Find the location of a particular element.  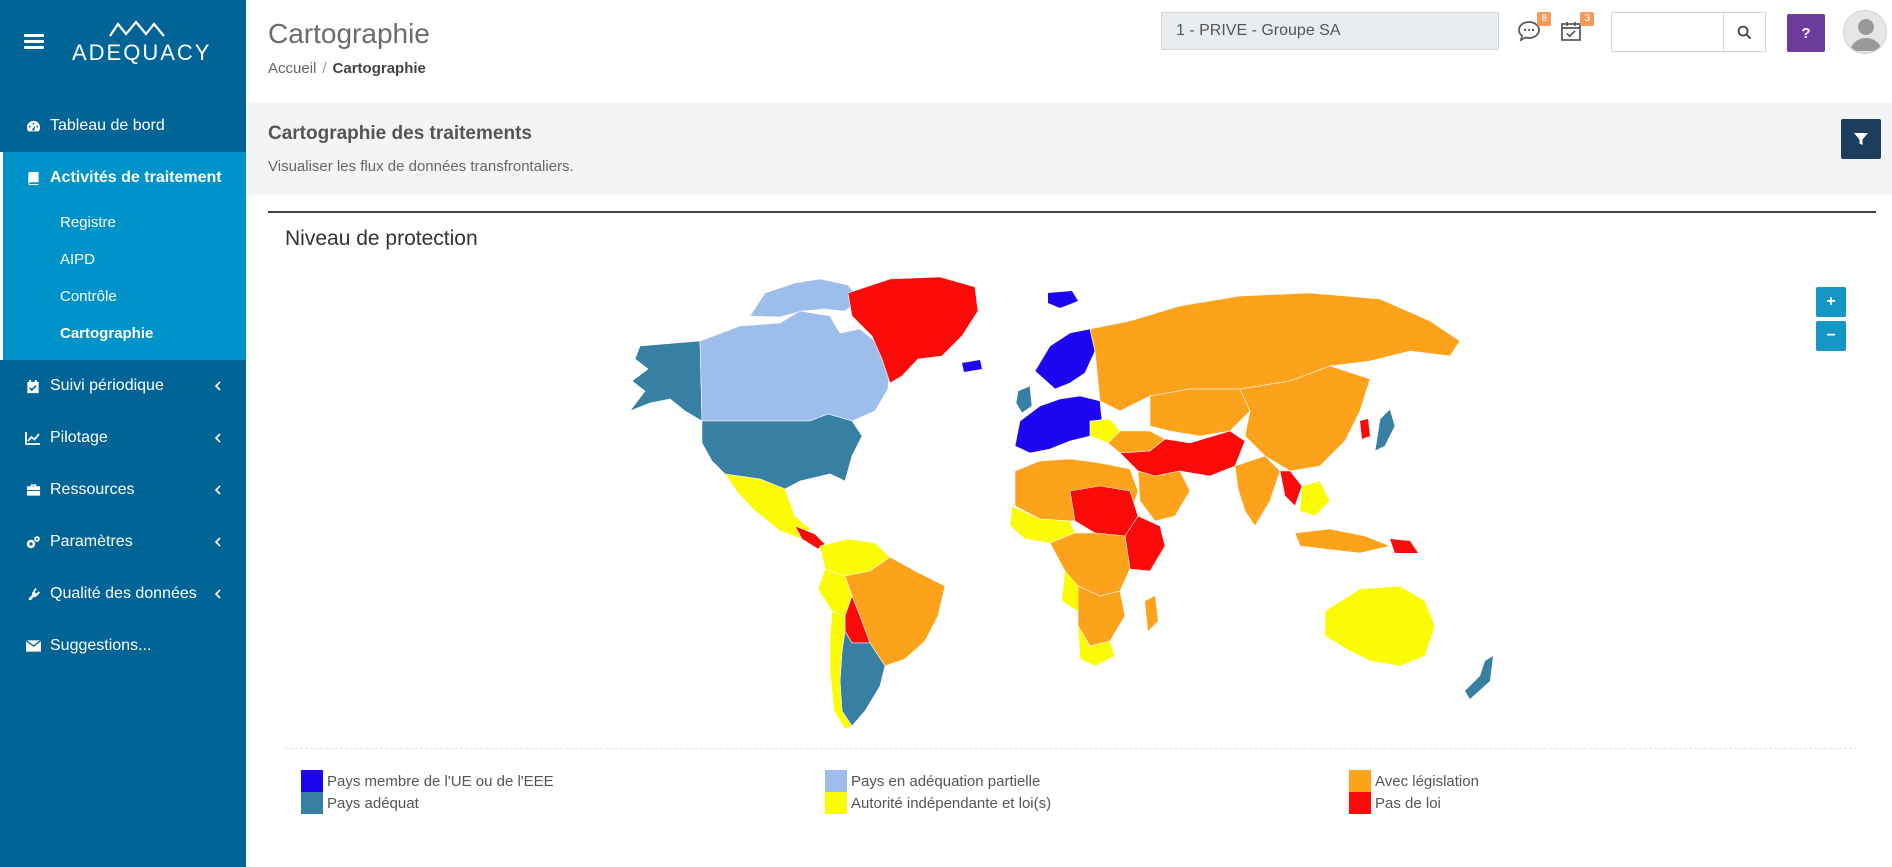

map-country-uk is located at coordinates (1024, 399).